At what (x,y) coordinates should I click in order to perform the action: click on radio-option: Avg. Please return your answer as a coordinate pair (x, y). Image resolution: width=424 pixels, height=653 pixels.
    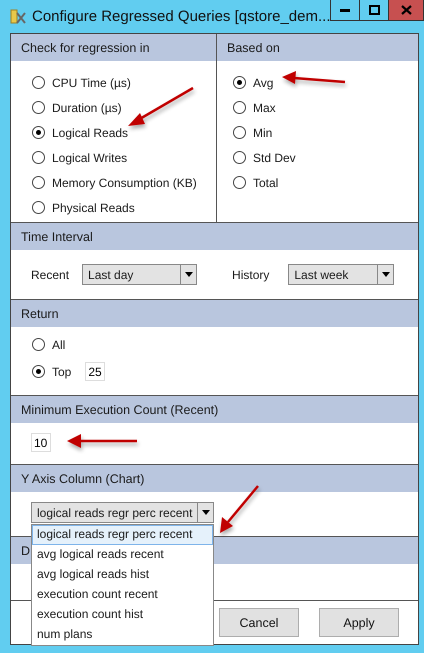
    Looking at the image, I should click on (325, 82).